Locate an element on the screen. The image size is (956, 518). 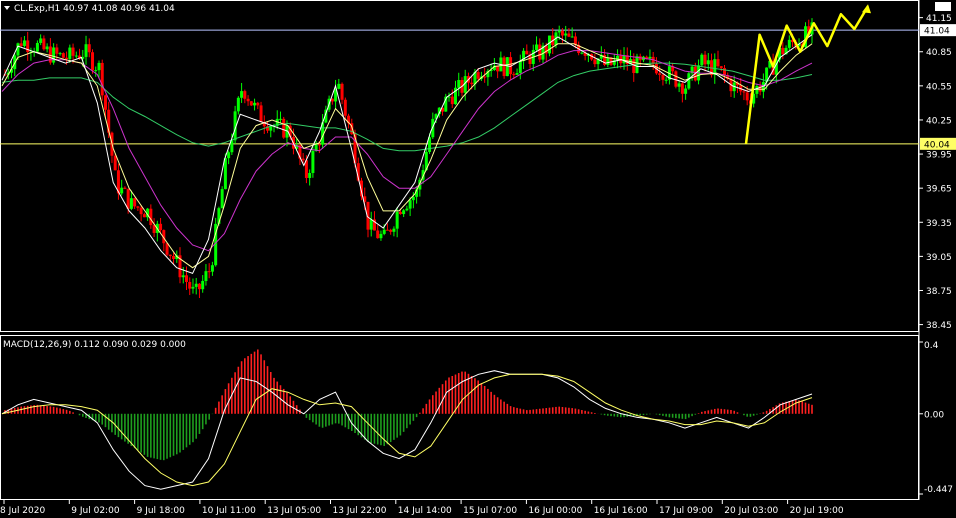
dropdown-triangle-icon is located at coordinates (7, 8).